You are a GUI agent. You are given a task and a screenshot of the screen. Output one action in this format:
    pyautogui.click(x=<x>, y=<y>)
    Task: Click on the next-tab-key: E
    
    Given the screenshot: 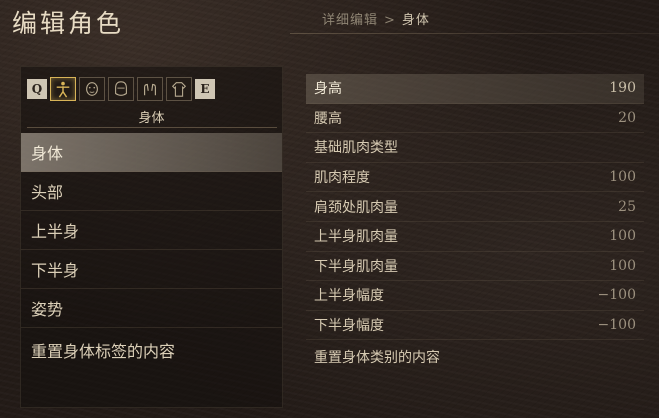 What is the action you would take?
    pyautogui.click(x=205, y=89)
    